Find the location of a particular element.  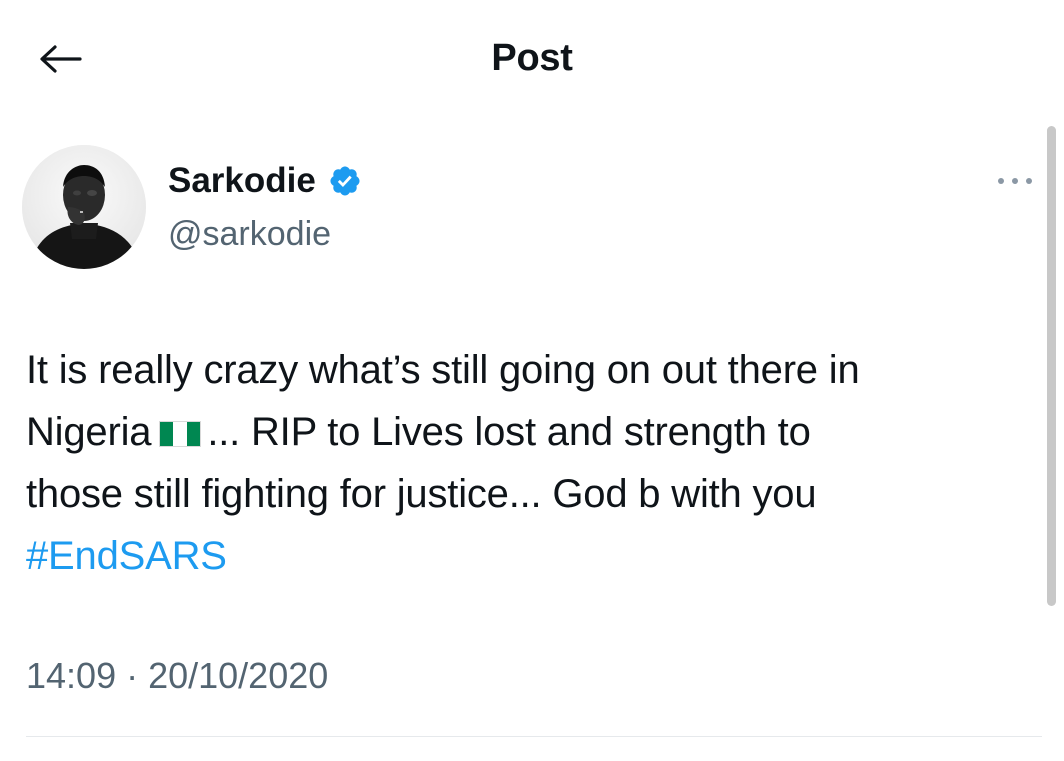

page-title: Post is located at coordinates (532, 58).